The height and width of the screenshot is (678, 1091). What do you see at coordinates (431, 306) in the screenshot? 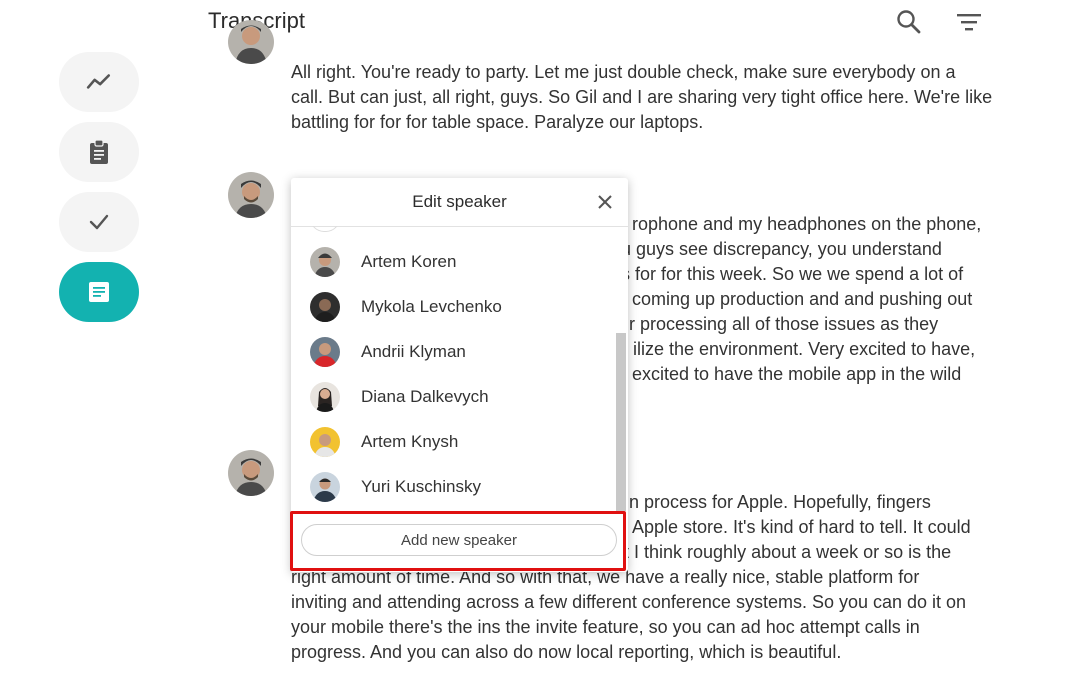
I see `speaker-name: Mykola Levchenko` at bounding box center [431, 306].